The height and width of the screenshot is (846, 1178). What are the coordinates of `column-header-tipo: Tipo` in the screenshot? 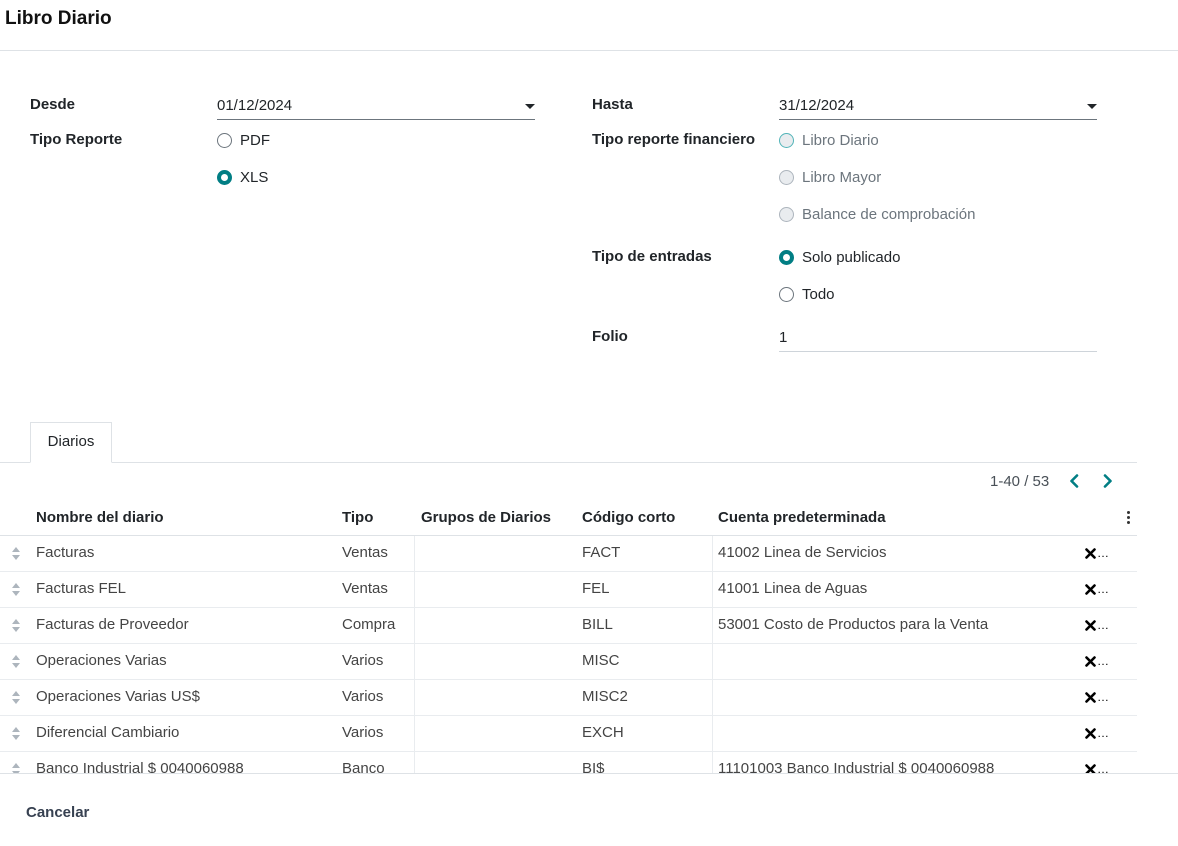 It's located at (357, 517).